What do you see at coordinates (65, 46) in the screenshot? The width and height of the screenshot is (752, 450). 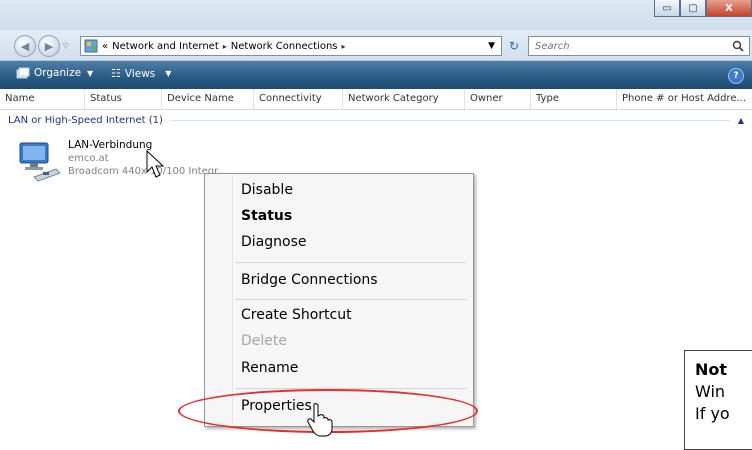 I see `recent-pages-dropdown-icon: ▽` at bounding box center [65, 46].